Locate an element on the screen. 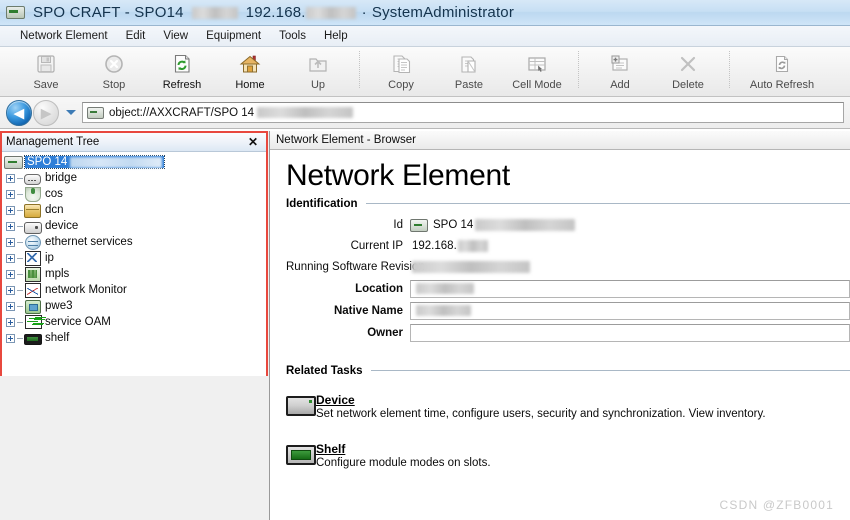  tree-item-label: bridge is located at coordinates (61, 178).